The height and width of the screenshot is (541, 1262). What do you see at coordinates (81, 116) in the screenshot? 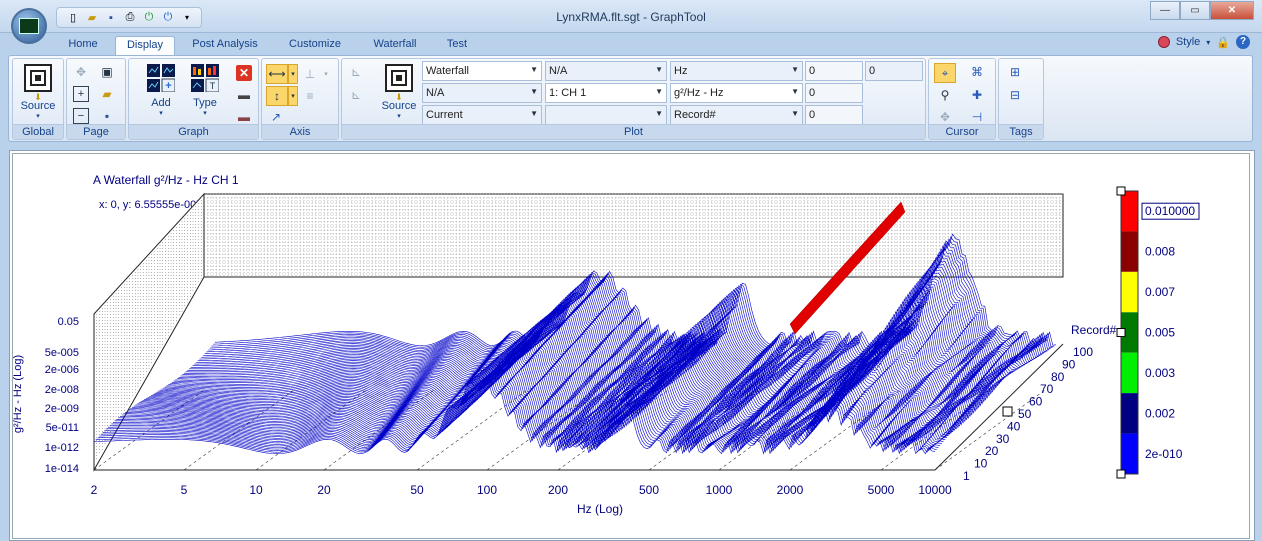
I see `remove-page-icon: −` at bounding box center [81, 116].